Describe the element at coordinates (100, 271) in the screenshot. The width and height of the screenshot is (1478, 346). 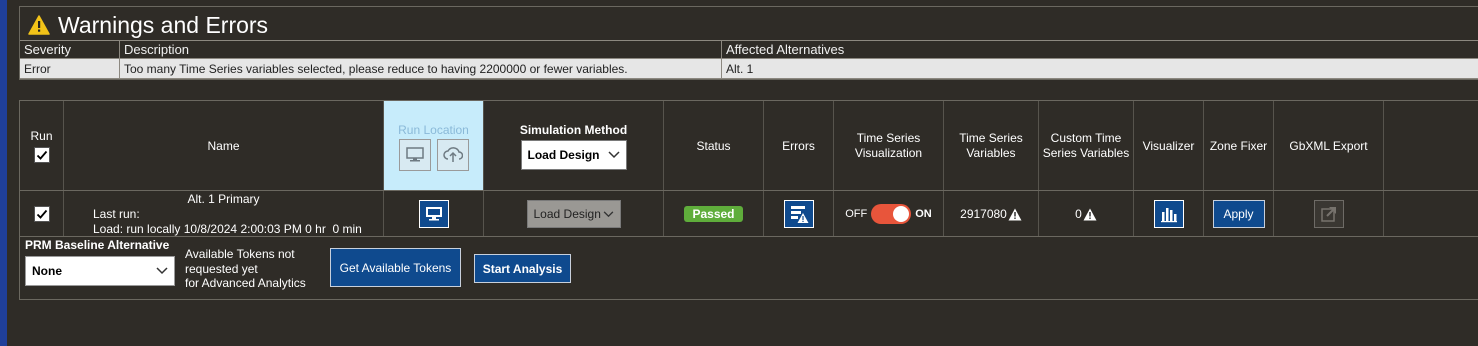
I see `prm-baseline-select: None` at that location.